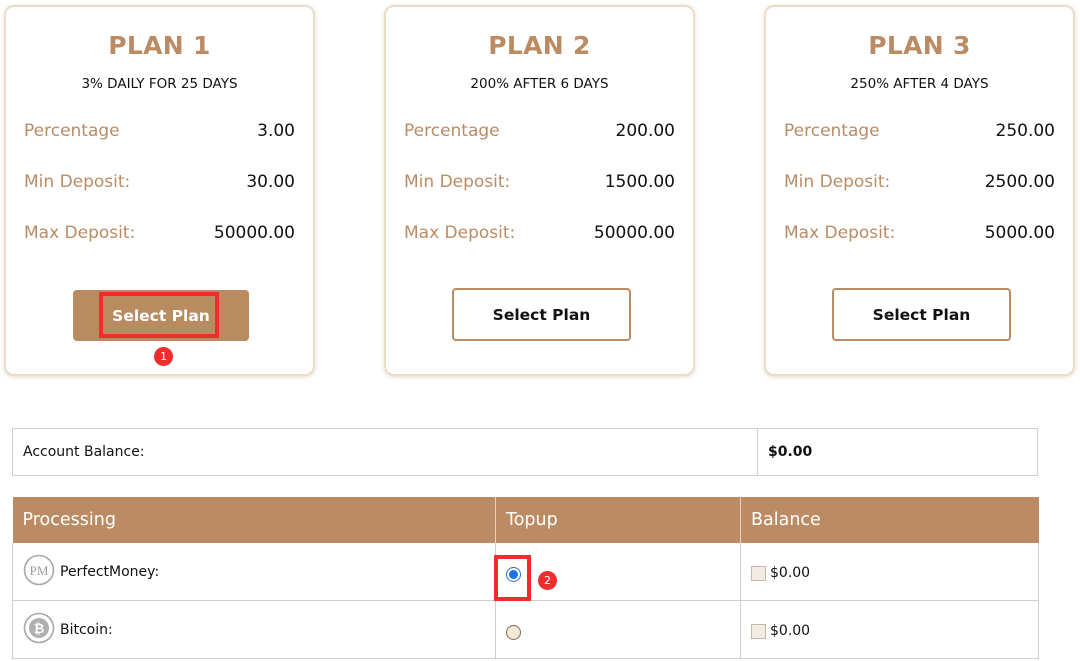 This screenshot has height=661, width=1080. I want to click on processor-name: PerfectMoney:, so click(110, 571).